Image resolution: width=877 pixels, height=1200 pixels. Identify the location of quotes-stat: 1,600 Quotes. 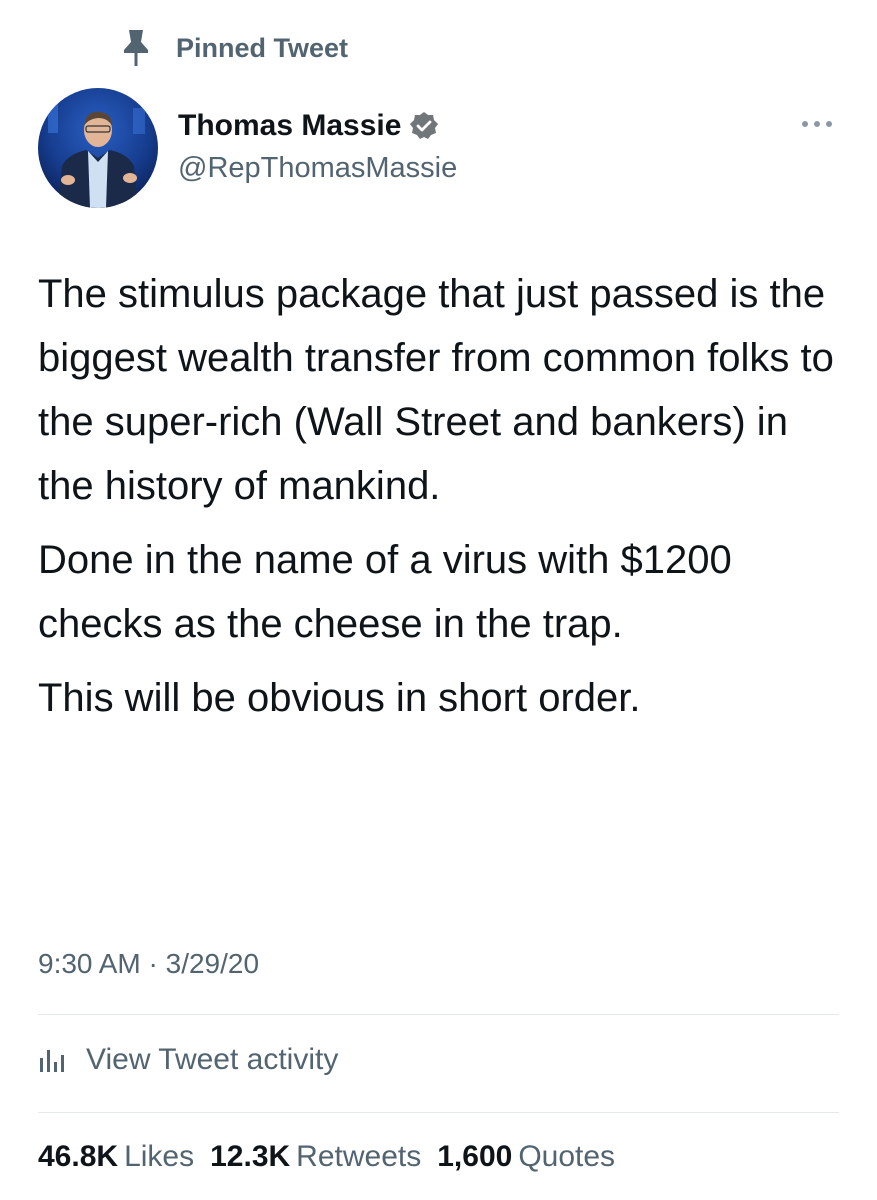
(526, 1157).